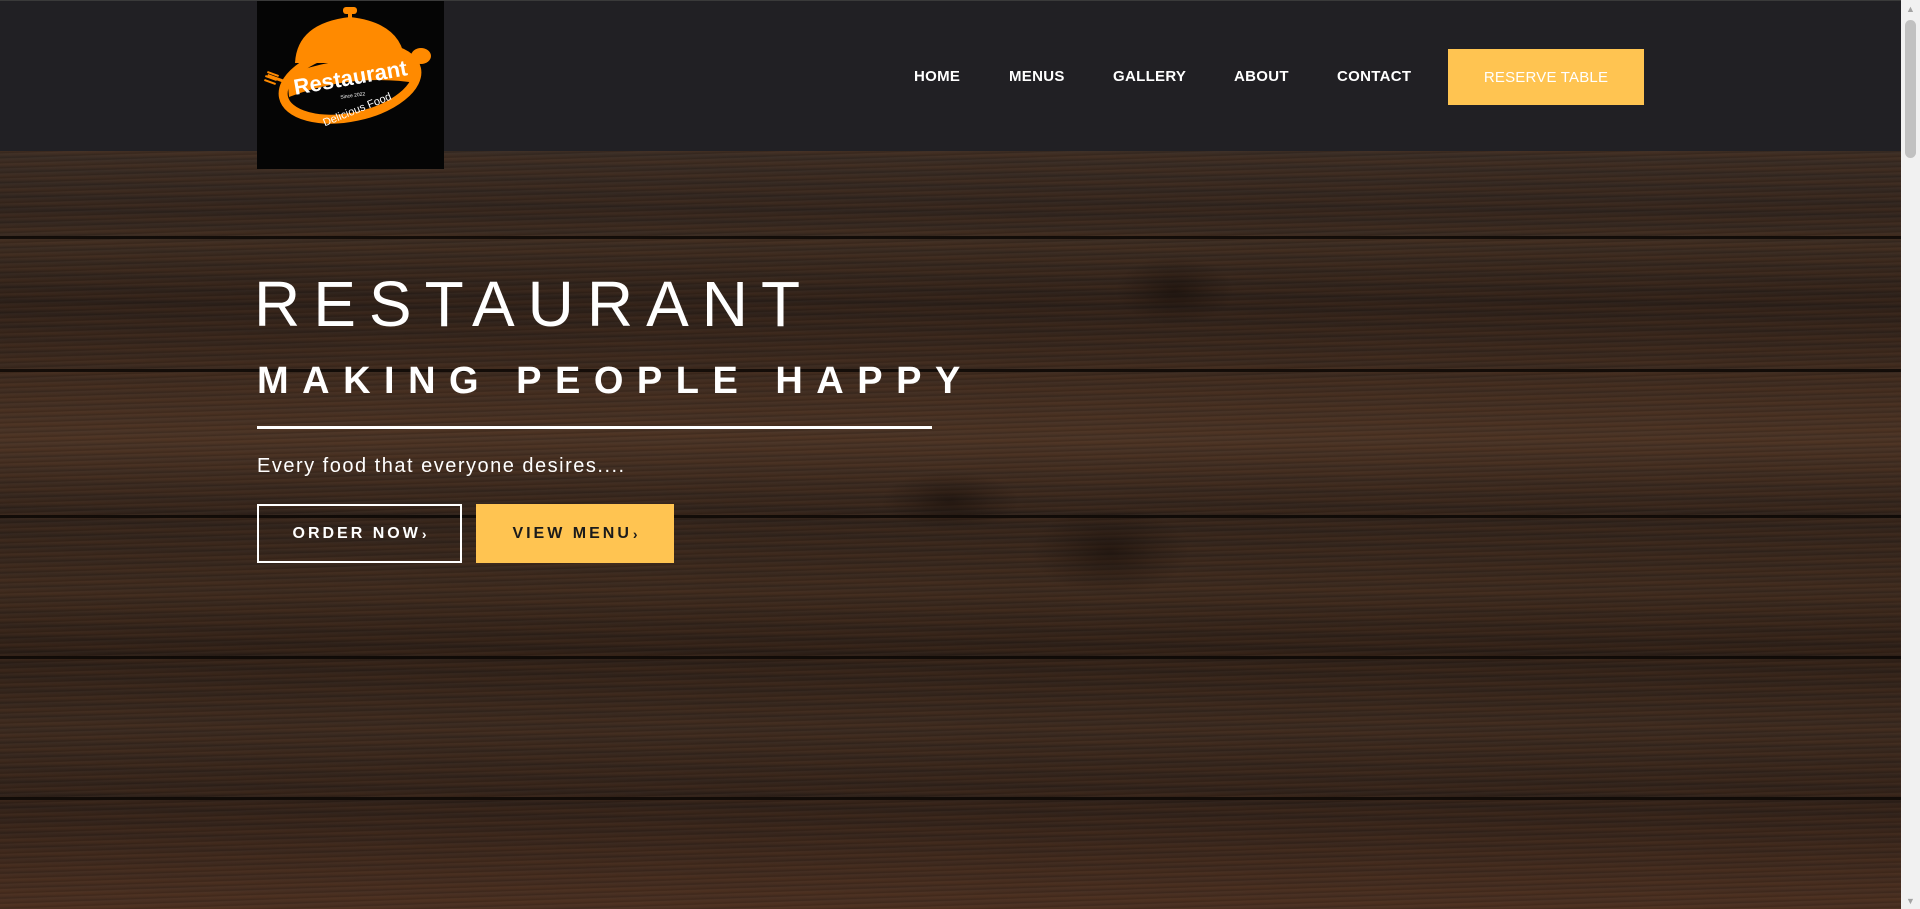 The height and width of the screenshot is (909, 1920). I want to click on logo: Restaurant Since 2022 Delicious Food, so click(350, 85).